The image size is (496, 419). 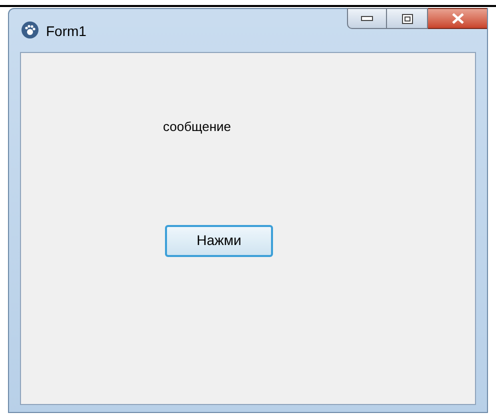 I want to click on close-icon, so click(x=458, y=18).